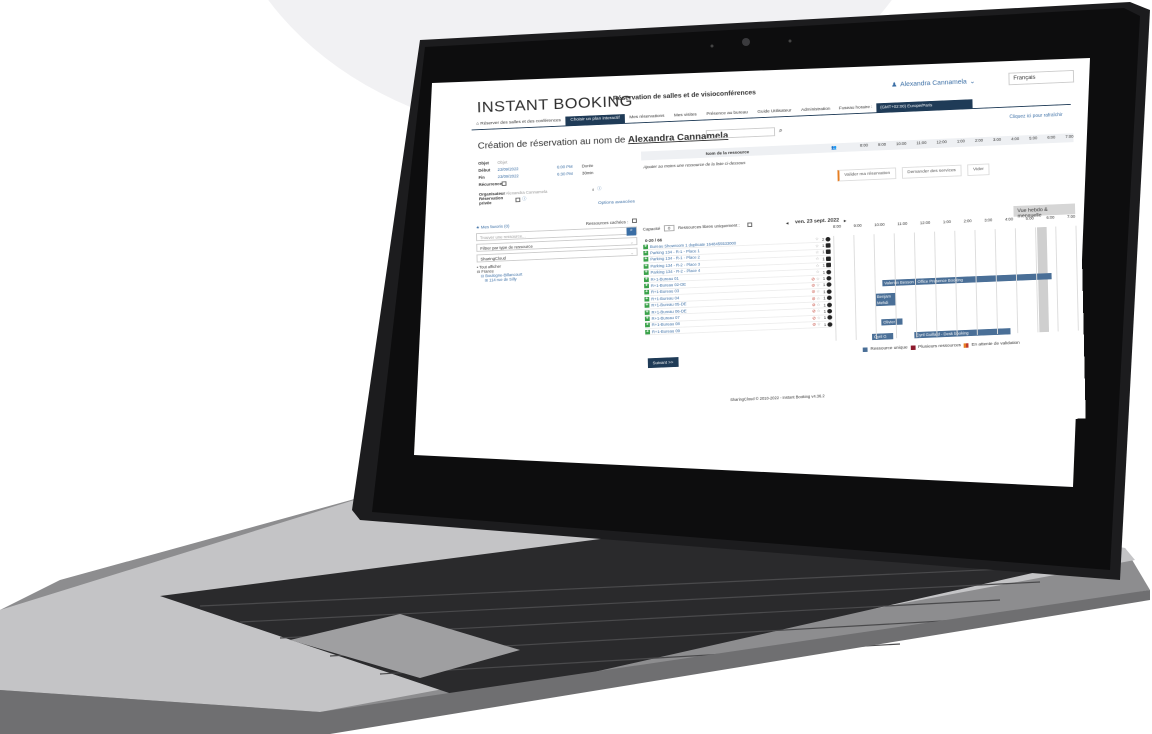 The height and width of the screenshot is (734, 1152). What do you see at coordinates (740, 133) in the screenshot?
I see `resource-search-input` at bounding box center [740, 133].